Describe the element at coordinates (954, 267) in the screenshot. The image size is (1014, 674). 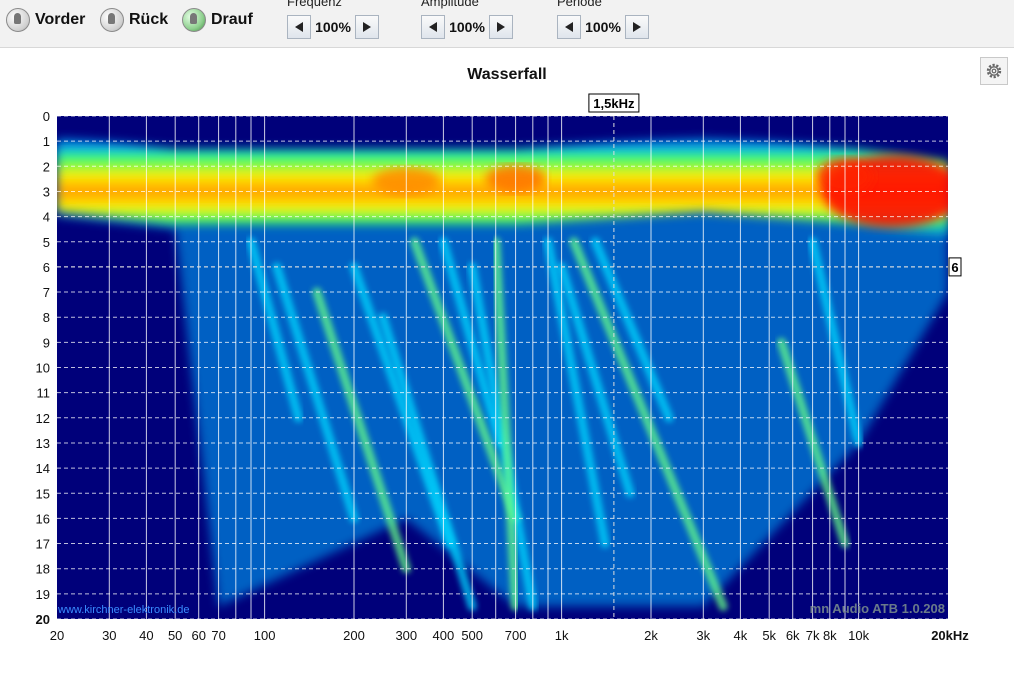
I see `cursor-period-label: 6` at that location.